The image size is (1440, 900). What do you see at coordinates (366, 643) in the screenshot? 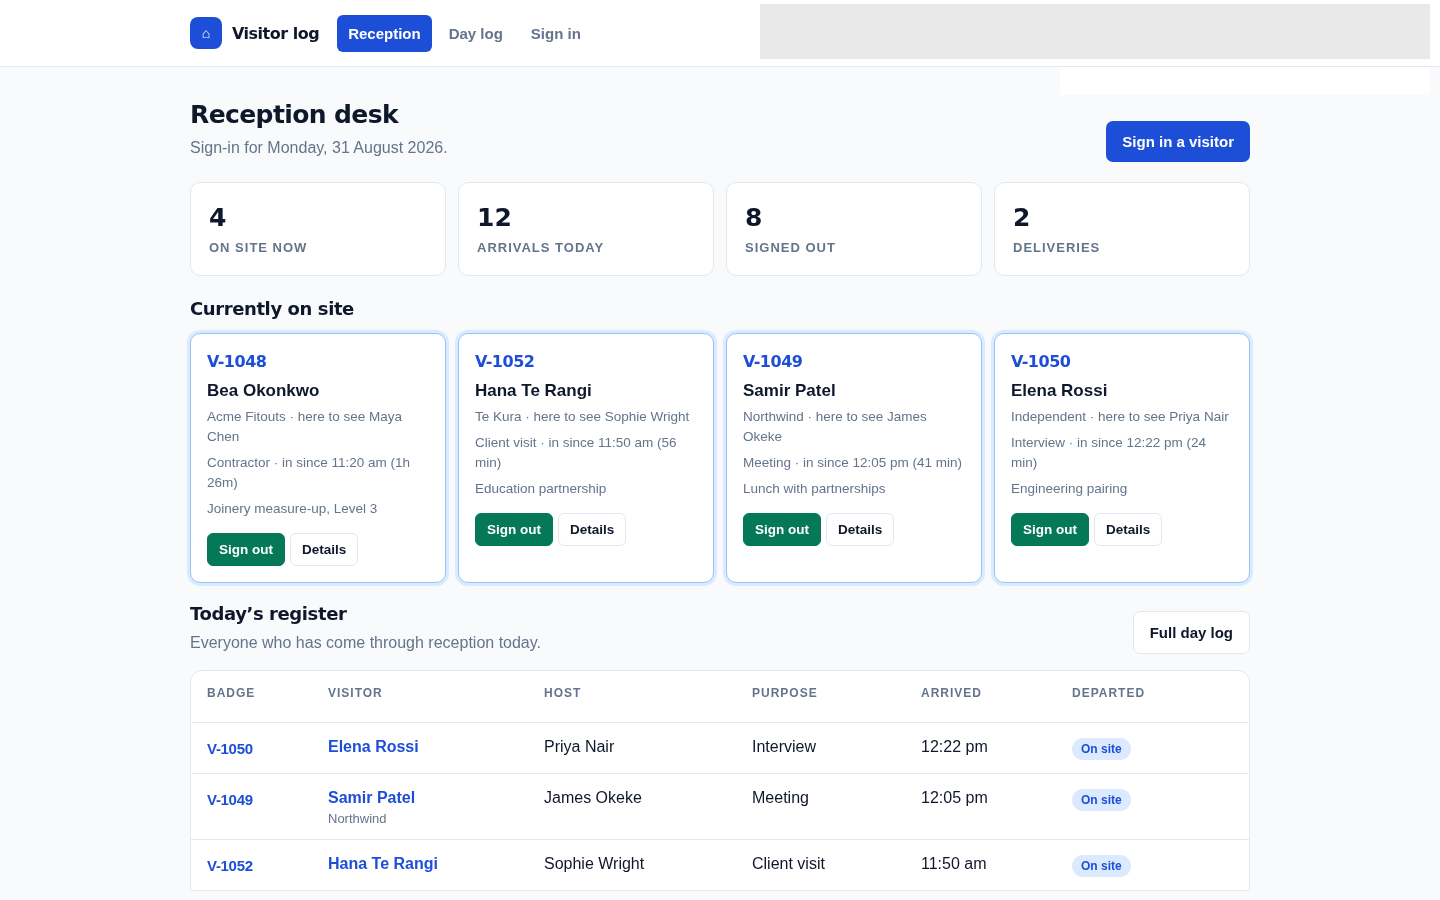
I see `section-subtitle: Everyone who has come through reception today.` at bounding box center [366, 643].